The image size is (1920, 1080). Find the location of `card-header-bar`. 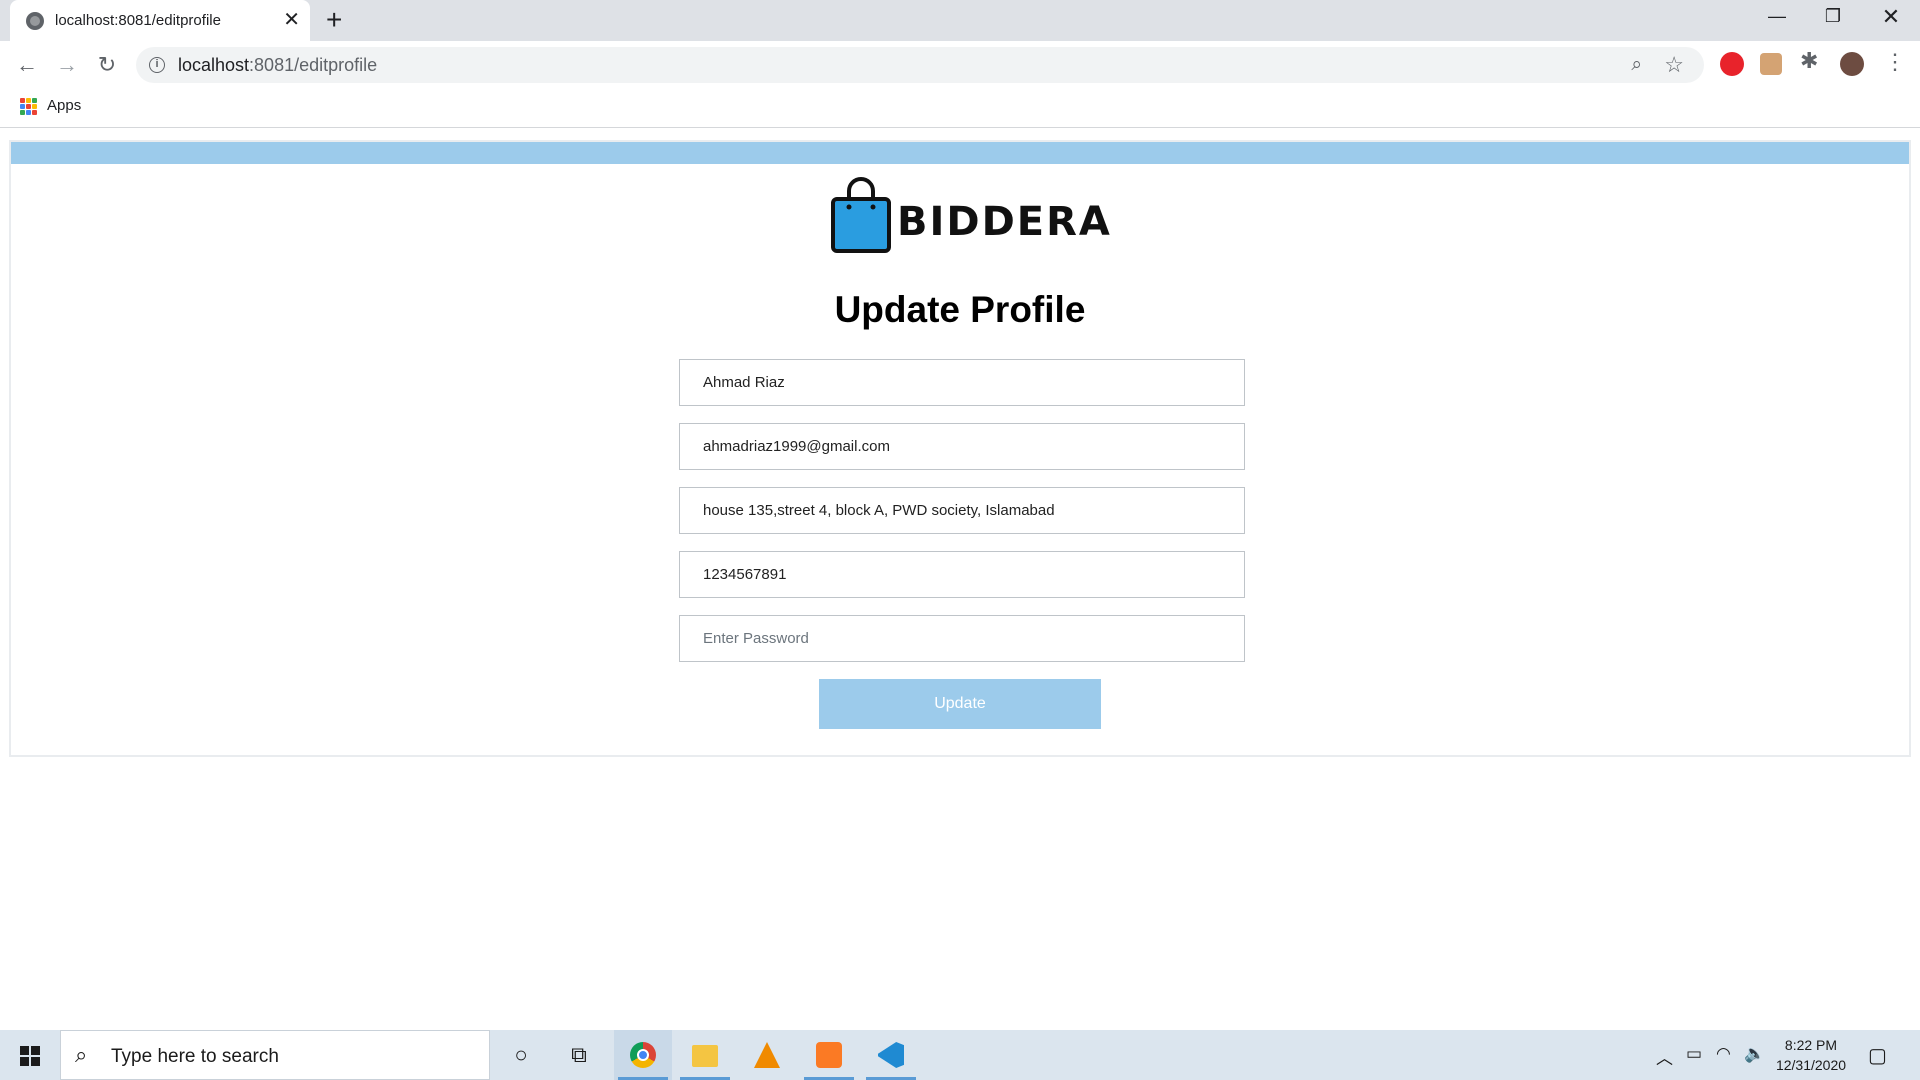

card-header-bar is located at coordinates (960, 153).